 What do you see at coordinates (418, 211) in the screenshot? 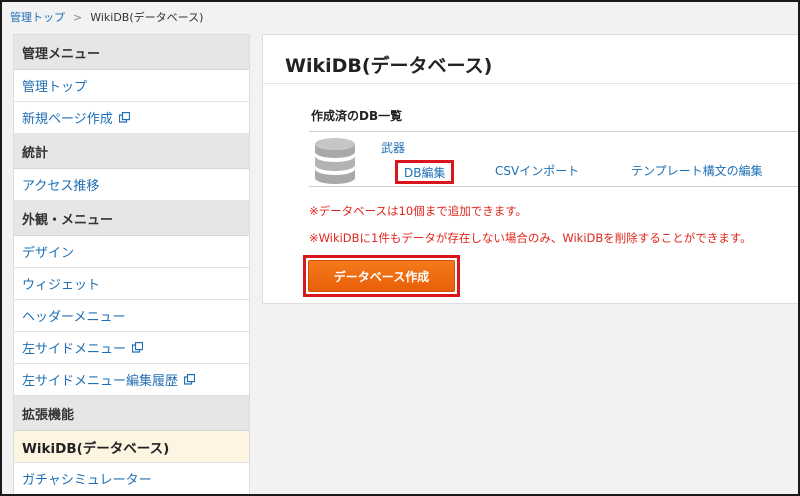
I see `db-limit-note: ※データベースは10個まで追加できます。` at bounding box center [418, 211].